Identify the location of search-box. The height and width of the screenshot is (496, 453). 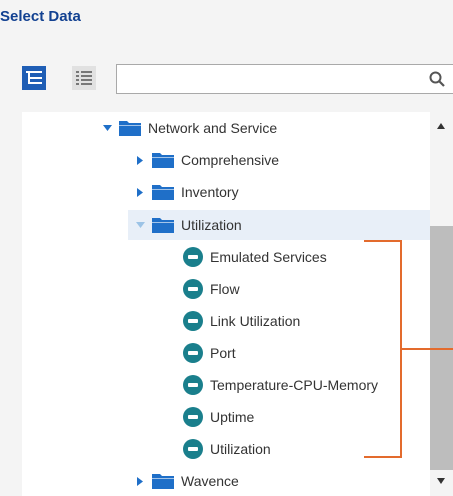
(284, 79).